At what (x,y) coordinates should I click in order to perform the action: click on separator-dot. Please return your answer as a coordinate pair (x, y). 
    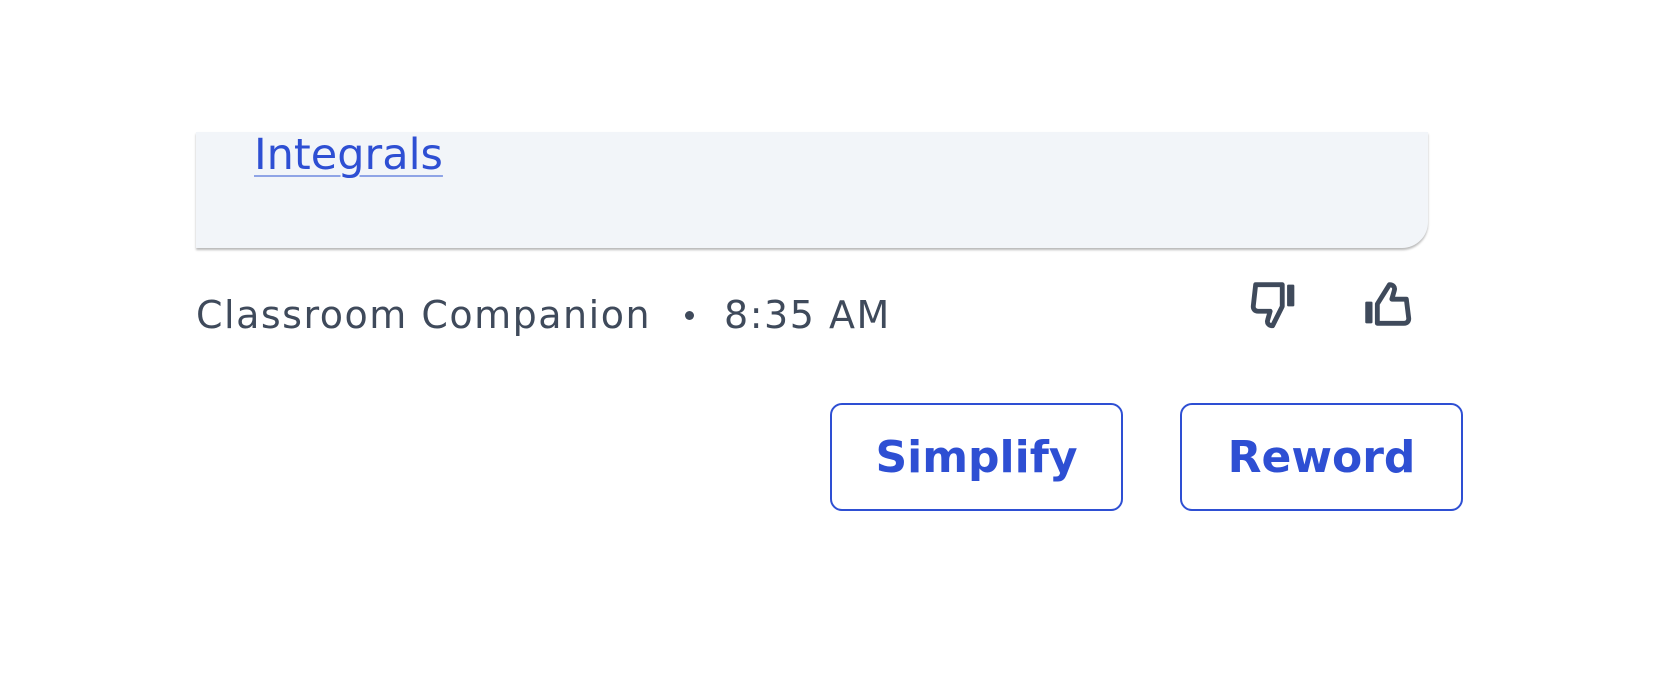
    Looking at the image, I should click on (690, 315).